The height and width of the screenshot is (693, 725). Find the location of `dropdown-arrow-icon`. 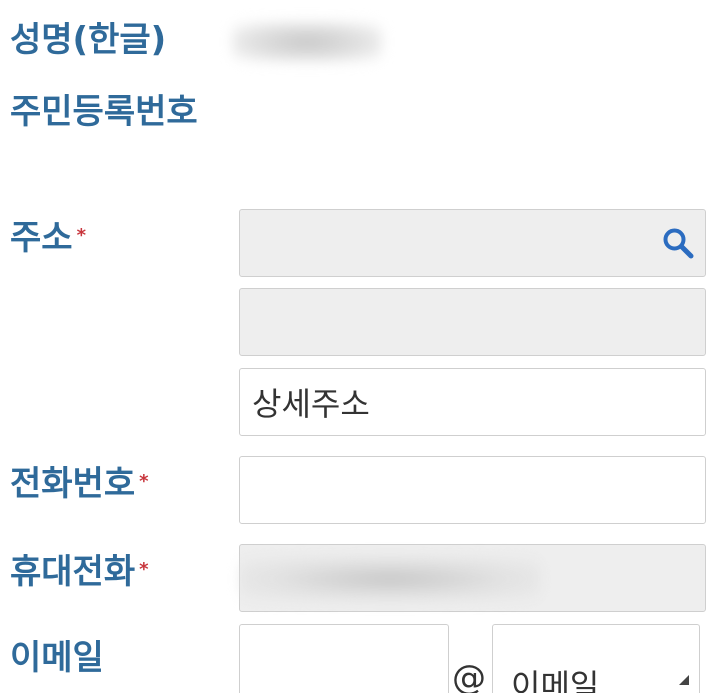

dropdown-arrow-icon is located at coordinates (684, 680).